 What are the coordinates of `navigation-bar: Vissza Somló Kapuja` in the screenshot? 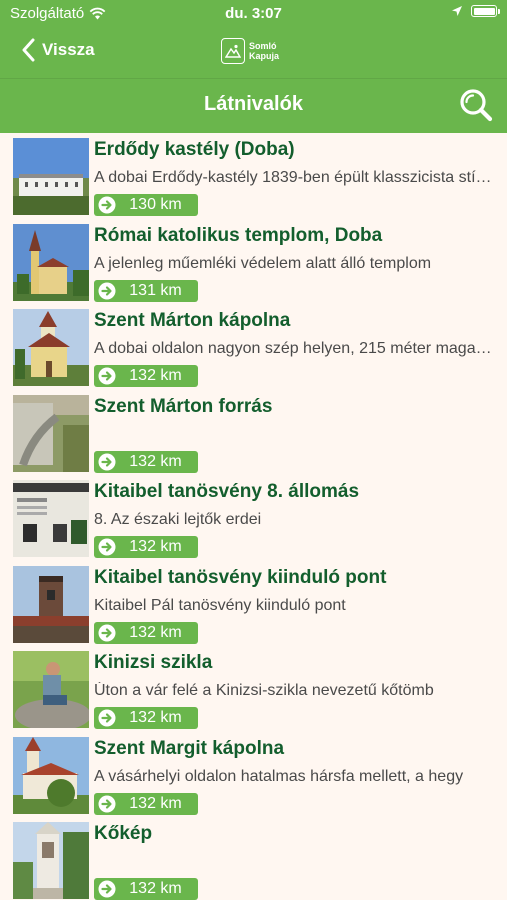 It's located at (253, 53).